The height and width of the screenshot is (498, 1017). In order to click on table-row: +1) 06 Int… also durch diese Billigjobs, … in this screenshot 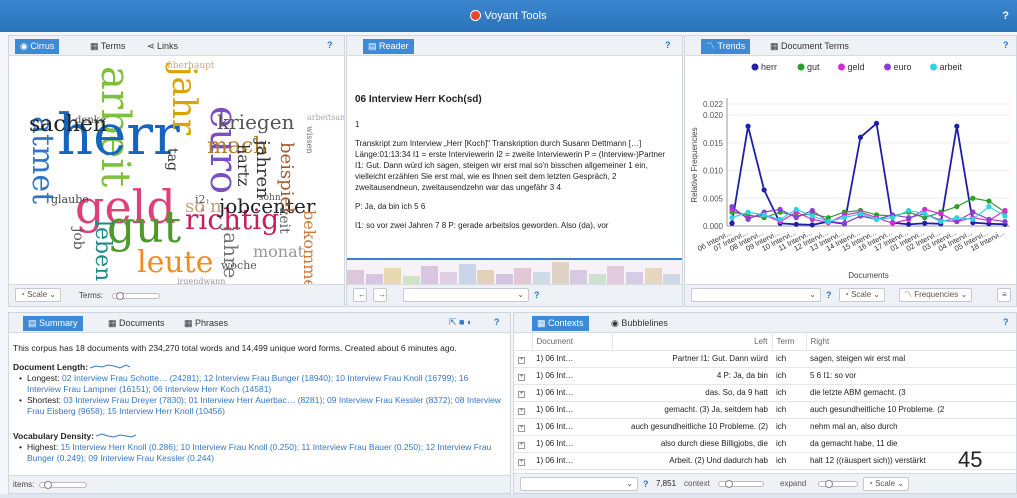, I will do `click(765, 444)`.